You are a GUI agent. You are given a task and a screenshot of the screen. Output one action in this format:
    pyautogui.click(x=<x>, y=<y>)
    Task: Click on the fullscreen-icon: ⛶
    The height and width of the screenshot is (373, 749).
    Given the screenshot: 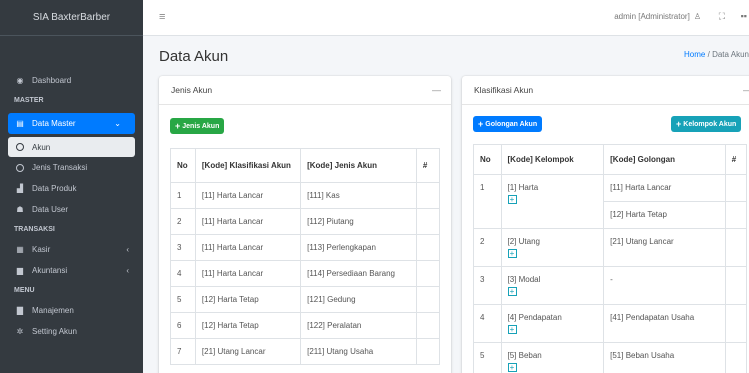 What is the action you would take?
    pyautogui.click(x=722, y=16)
    